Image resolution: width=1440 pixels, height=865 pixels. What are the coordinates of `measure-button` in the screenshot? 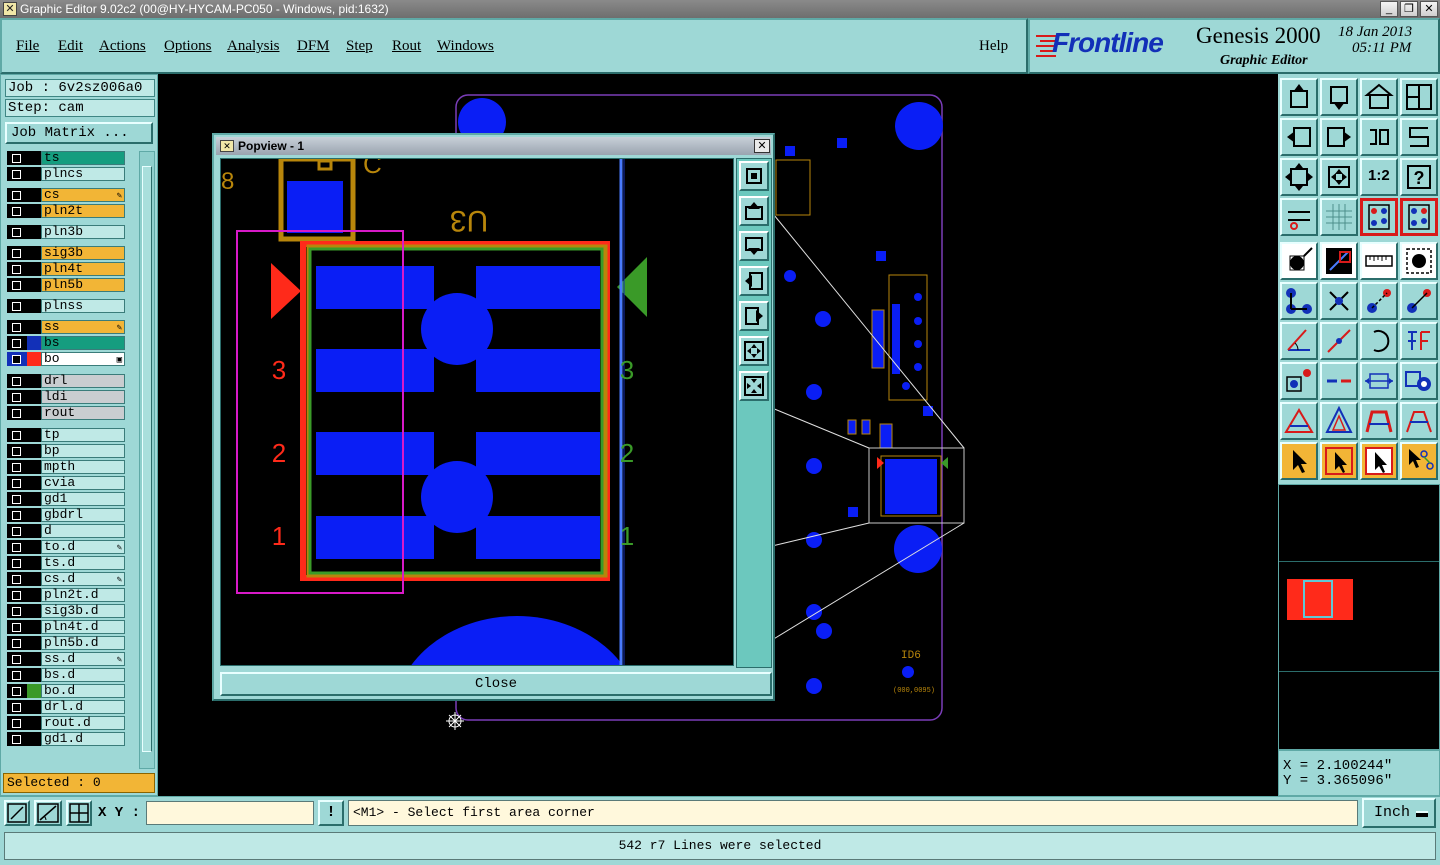 It's located at (1299, 217).